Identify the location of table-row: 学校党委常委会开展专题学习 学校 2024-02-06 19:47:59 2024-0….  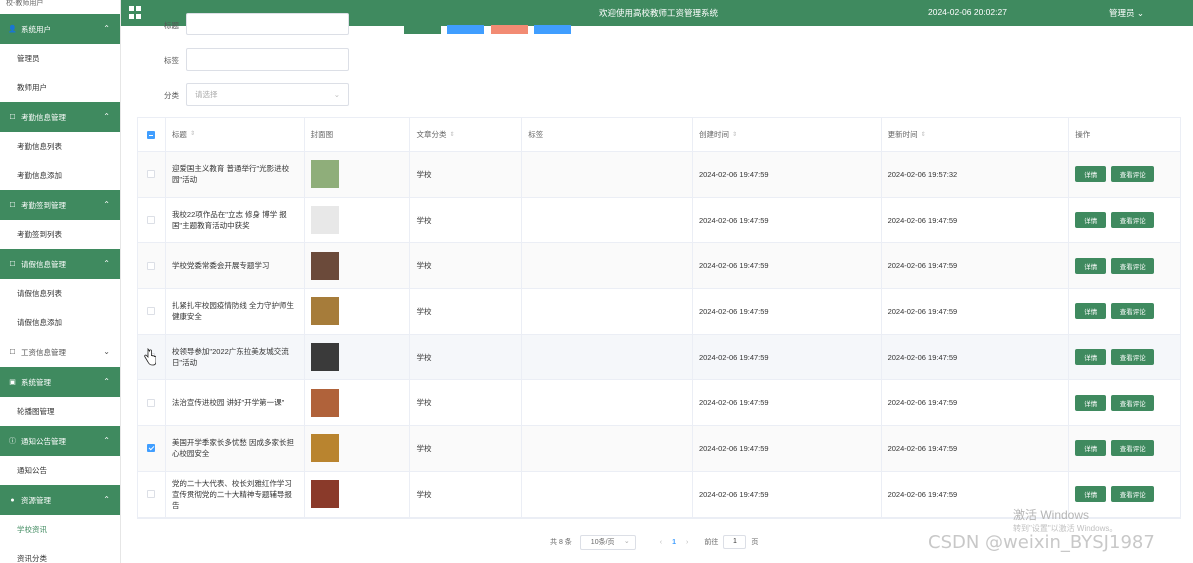
(659, 266).